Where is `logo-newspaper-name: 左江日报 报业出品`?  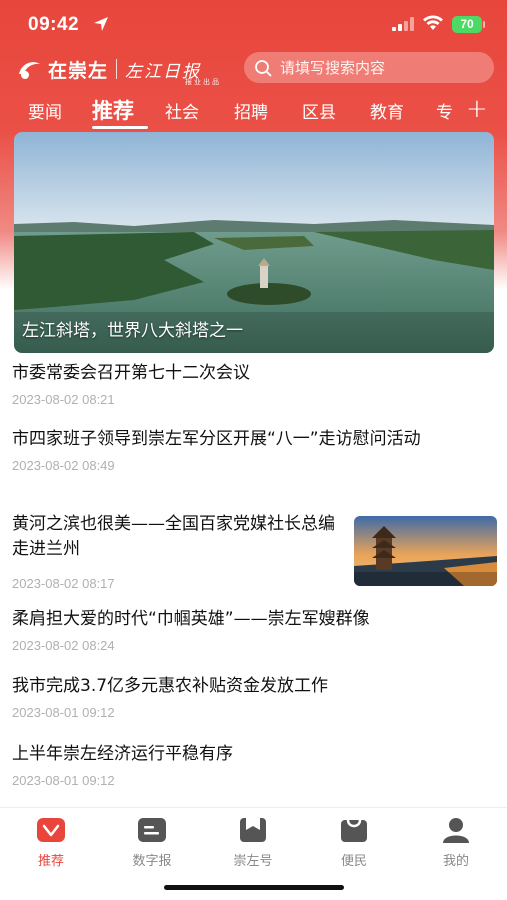 logo-newspaper-name: 左江日报 报业出品 is located at coordinates (172, 71).